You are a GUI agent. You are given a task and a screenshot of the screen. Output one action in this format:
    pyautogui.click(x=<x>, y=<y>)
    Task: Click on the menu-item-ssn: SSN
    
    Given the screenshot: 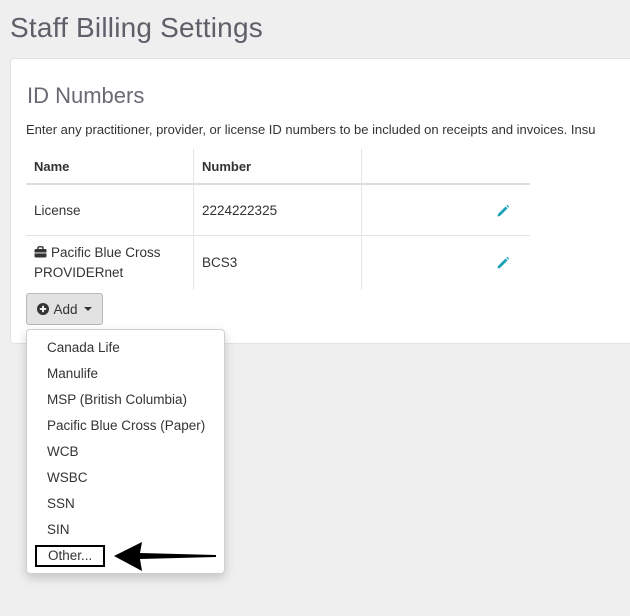 What is the action you would take?
    pyautogui.click(x=125, y=504)
    